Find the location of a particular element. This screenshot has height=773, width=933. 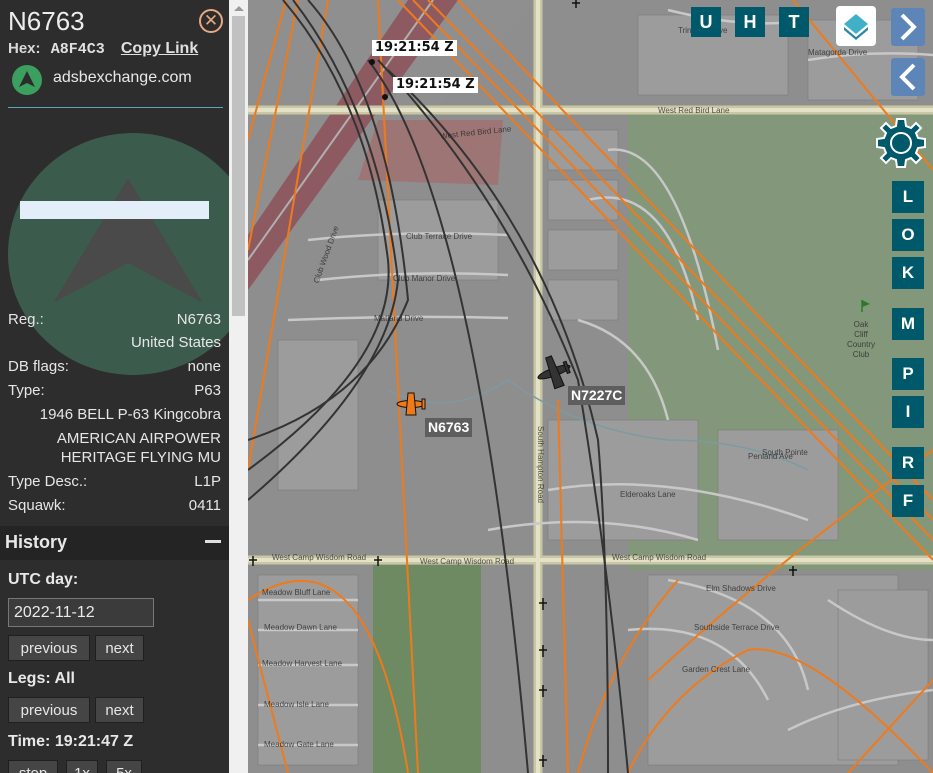

sidebar-scrollbar is located at coordinates (238, 386).